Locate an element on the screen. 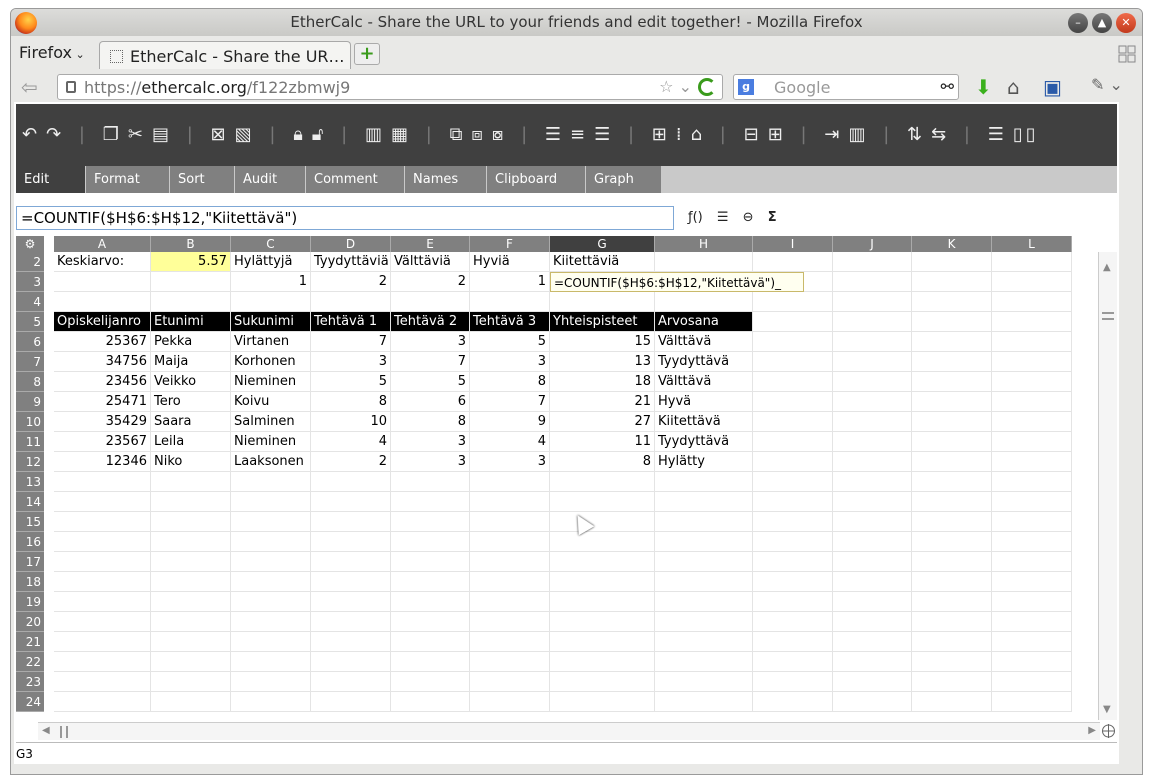  cell-e3: 2 is located at coordinates (430, 282).